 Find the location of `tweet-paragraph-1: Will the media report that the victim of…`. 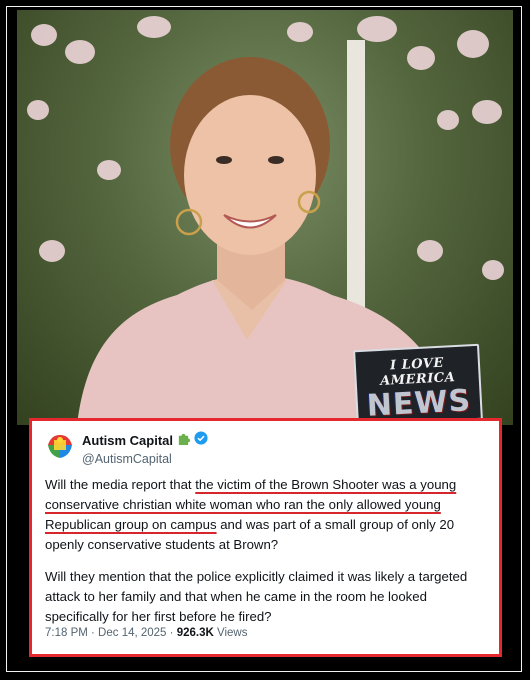

tweet-paragraph-1: Will the media report that the victim of… is located at coordinates (265, 515).